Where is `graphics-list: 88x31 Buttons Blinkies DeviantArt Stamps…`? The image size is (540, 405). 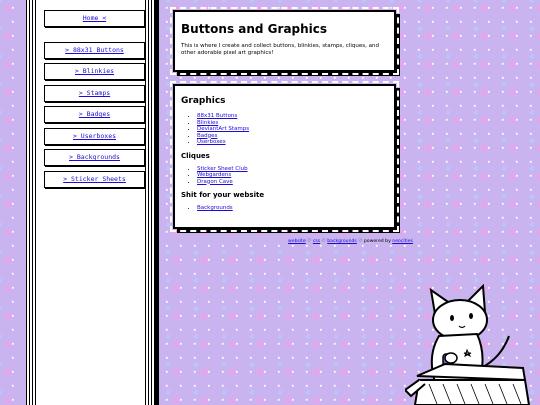
graphics-list: 88x31 Buttons Blinkies DeviantArt Stamps… is located at coordinates (284, 129).